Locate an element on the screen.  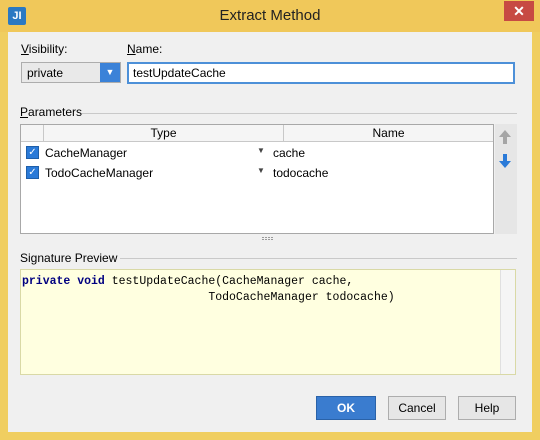
scrollbar is located at coordinates (507, 322).